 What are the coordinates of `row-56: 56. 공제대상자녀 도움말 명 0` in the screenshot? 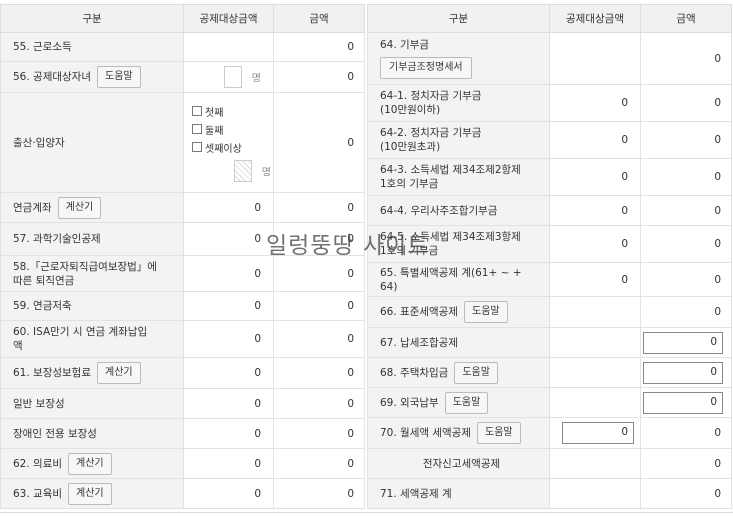 It's located at (182, 77).